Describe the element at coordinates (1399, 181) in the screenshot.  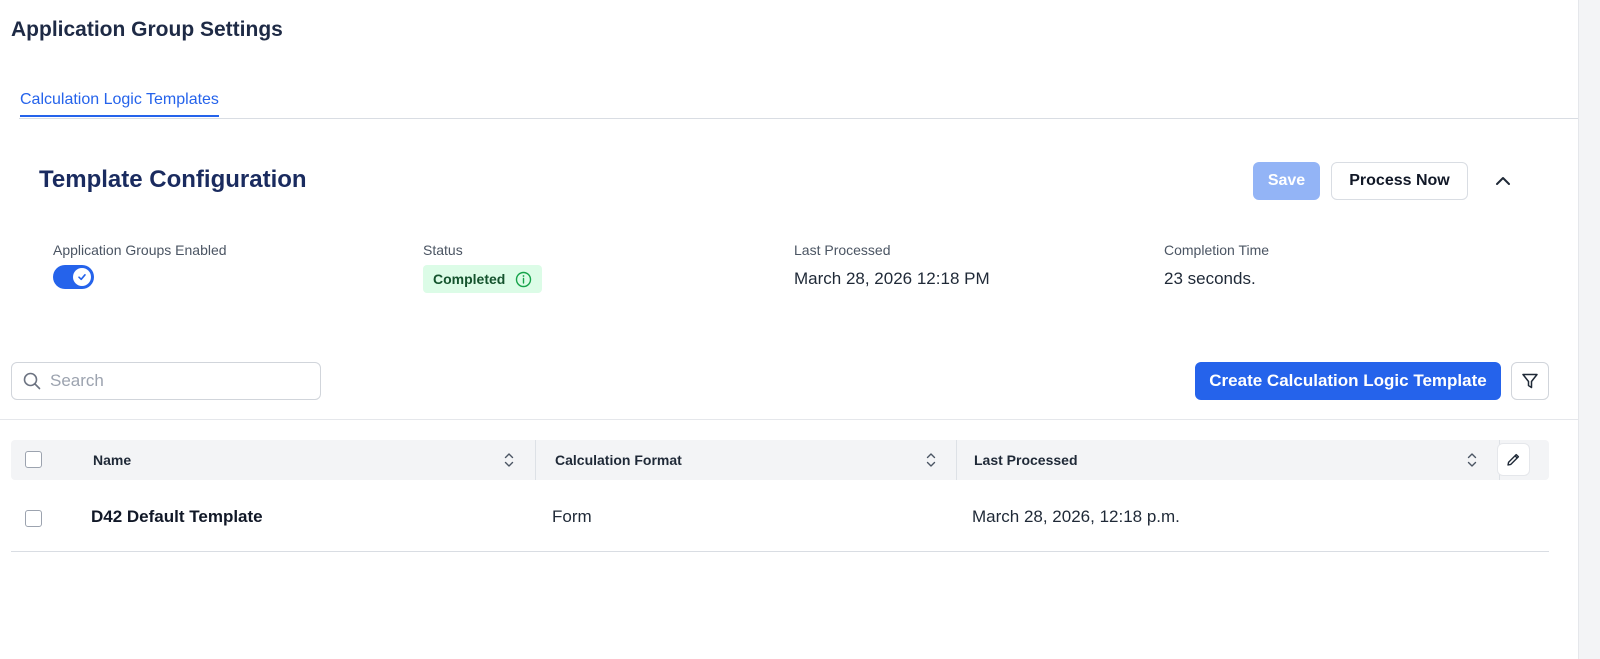
I see `process-now-button: Process Now` at that location.